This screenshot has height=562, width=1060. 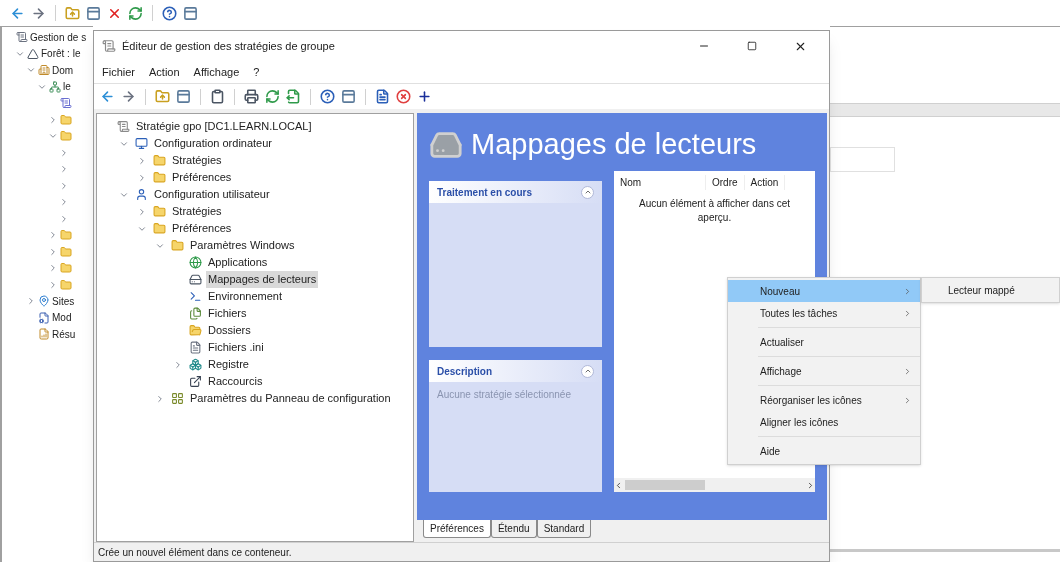 What do you see at coordinates (64, 334) in the screenshot?
I see `tree-item: Résu` at bounding box center [64, 334].